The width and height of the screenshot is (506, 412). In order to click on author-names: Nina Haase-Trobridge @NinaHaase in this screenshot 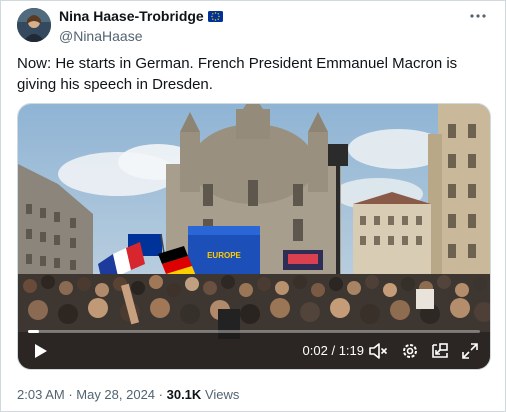, I will do `click(141, 26)`.